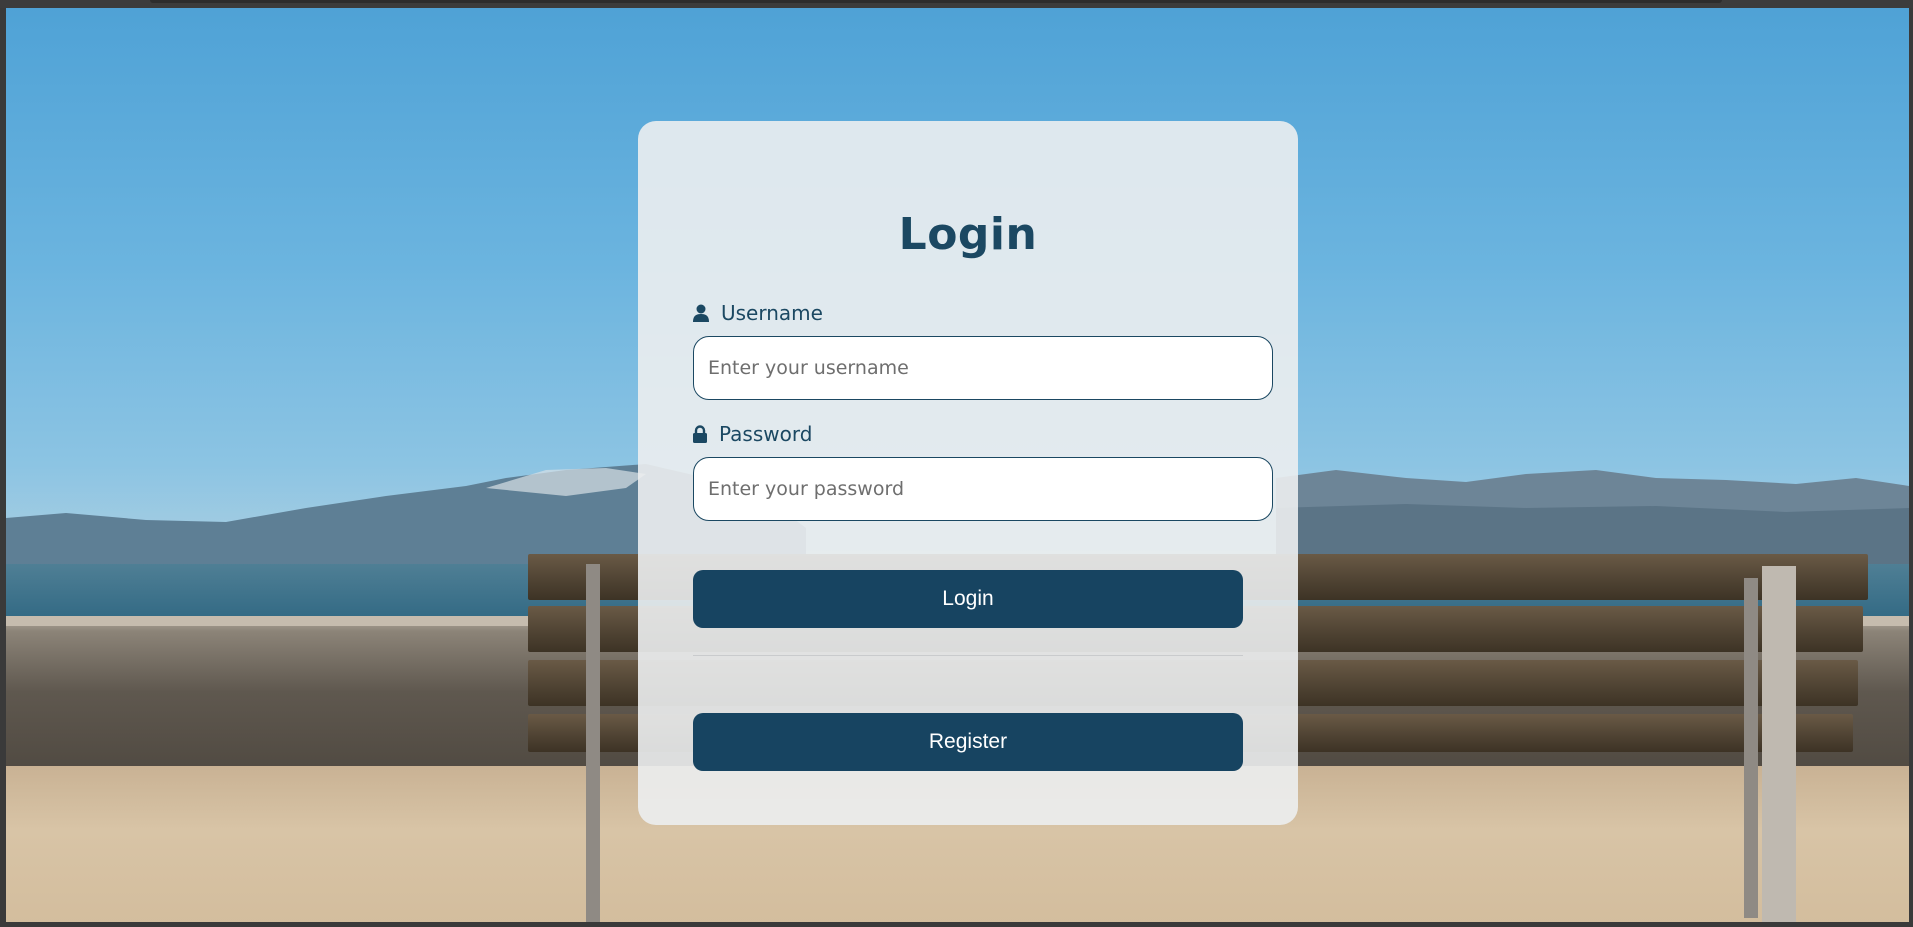  I want to click on password-label: Password, so click(752, 434).